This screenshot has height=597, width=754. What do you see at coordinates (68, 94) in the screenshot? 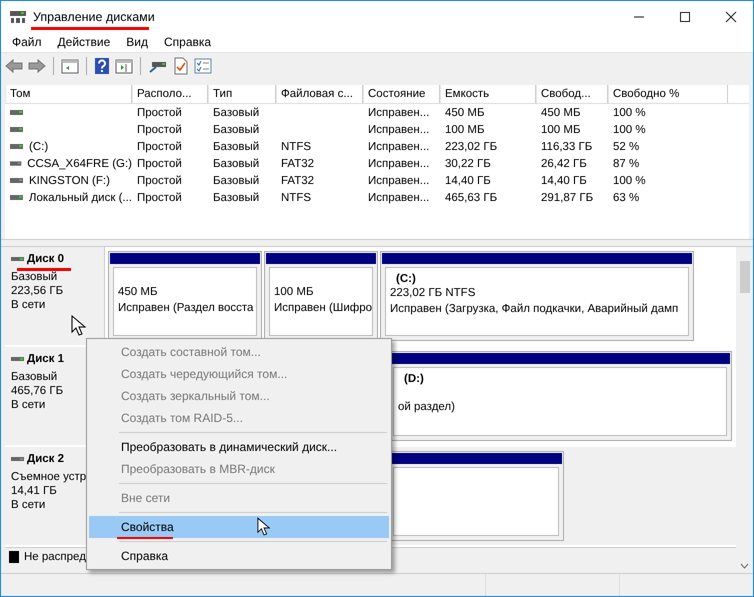
I see `column-header: Том` at bounding box center [68, 94].